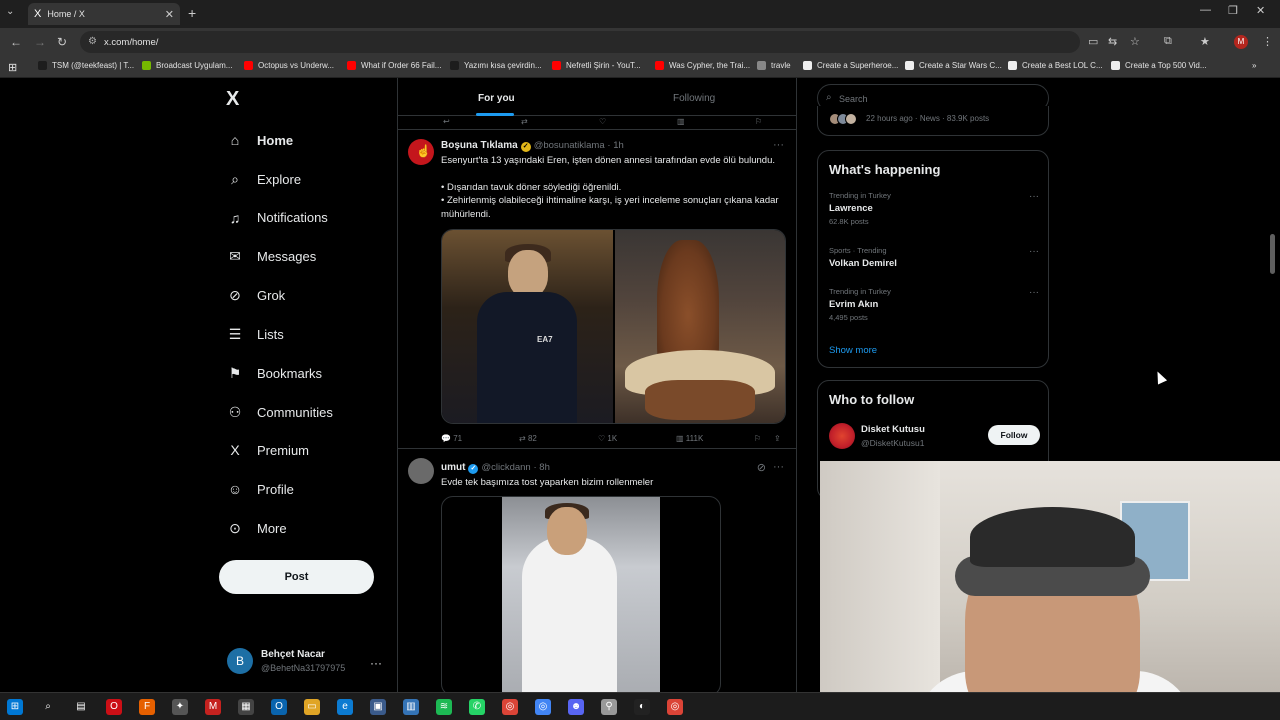 The image size is (1280, 720). Describe the element at coordinates (114, 707) in the screenshot. I see `opera-icon: O` at that location.